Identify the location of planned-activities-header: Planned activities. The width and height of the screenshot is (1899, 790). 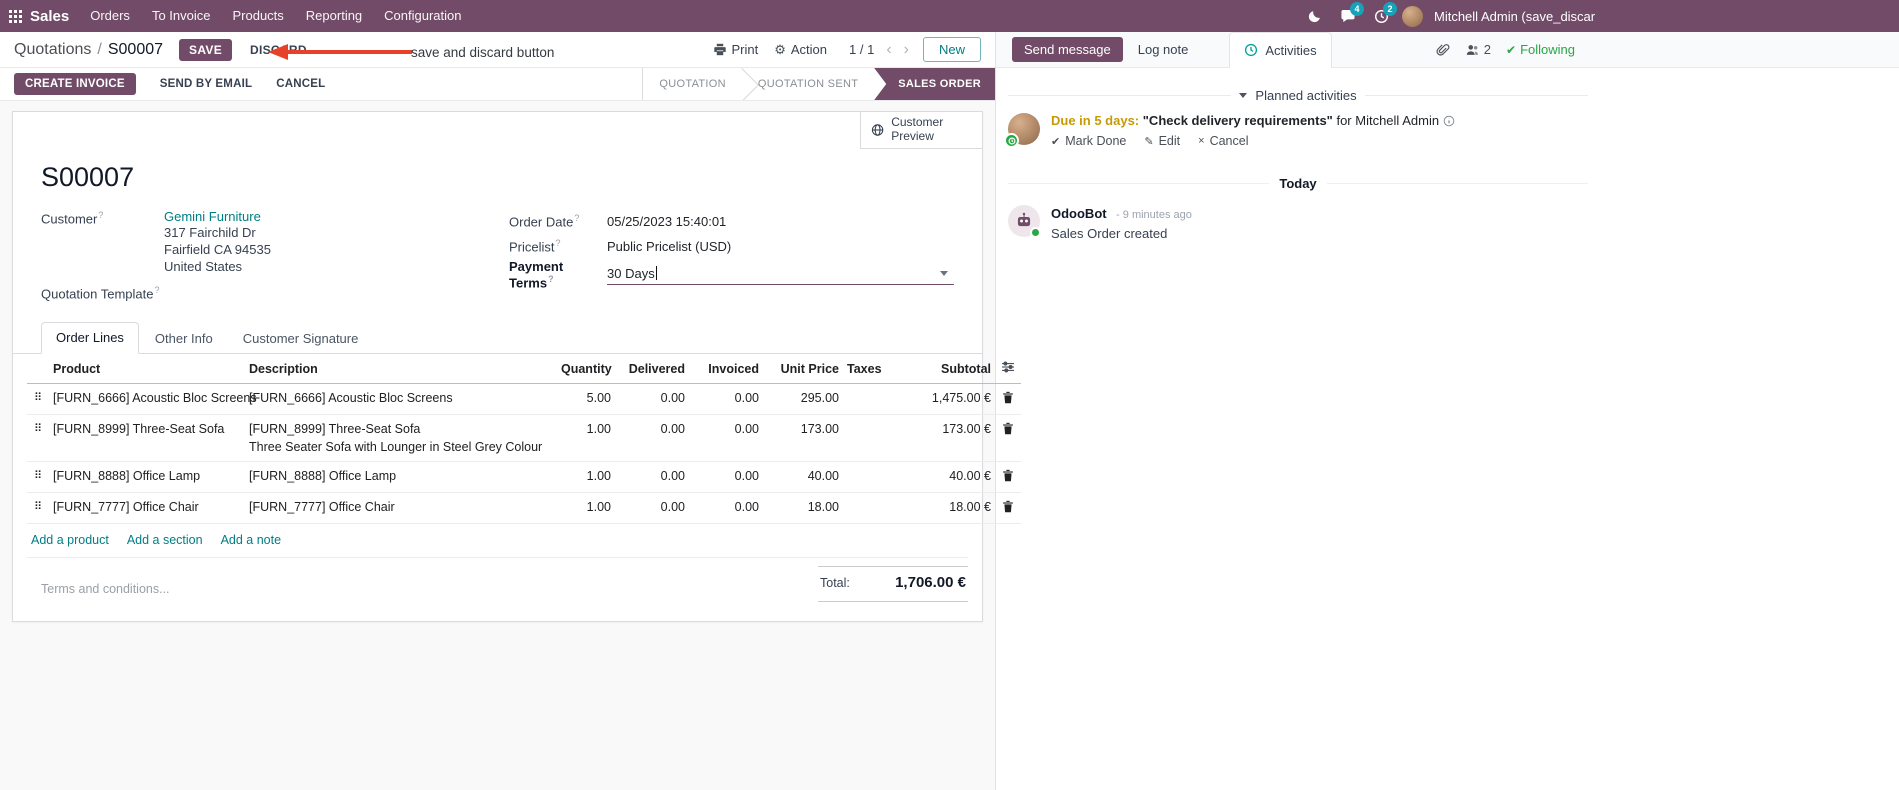
(1298, 95).